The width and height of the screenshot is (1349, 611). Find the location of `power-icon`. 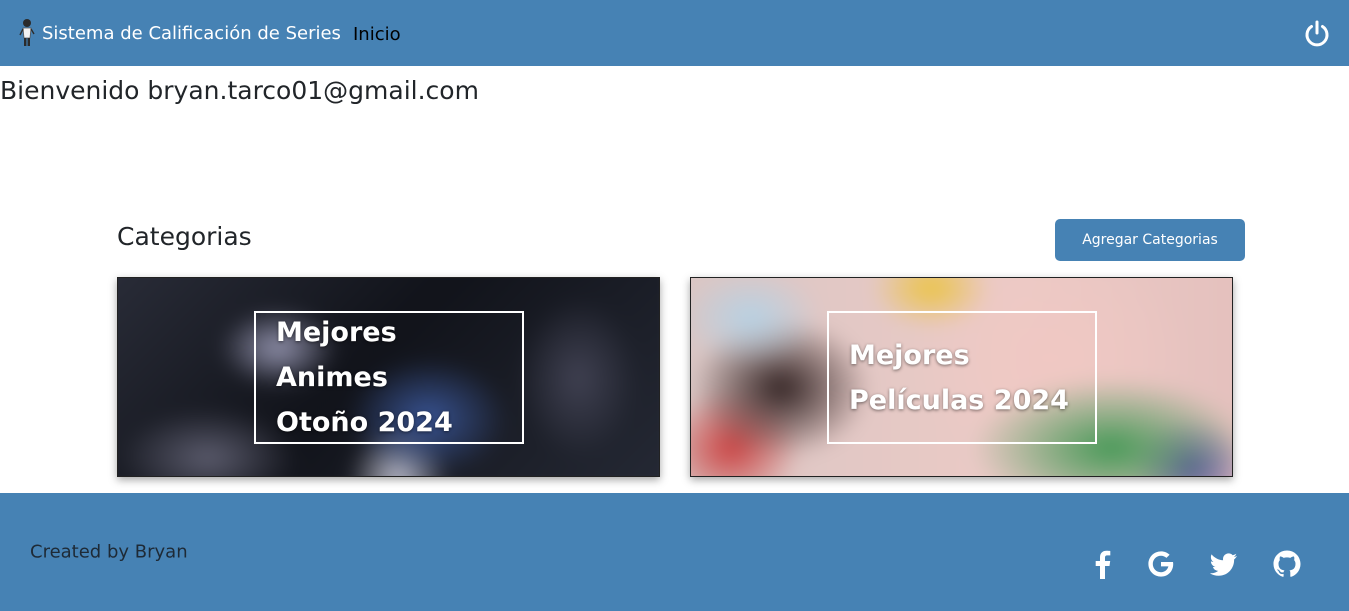

power-icon is located at coordinates (1317, 34).